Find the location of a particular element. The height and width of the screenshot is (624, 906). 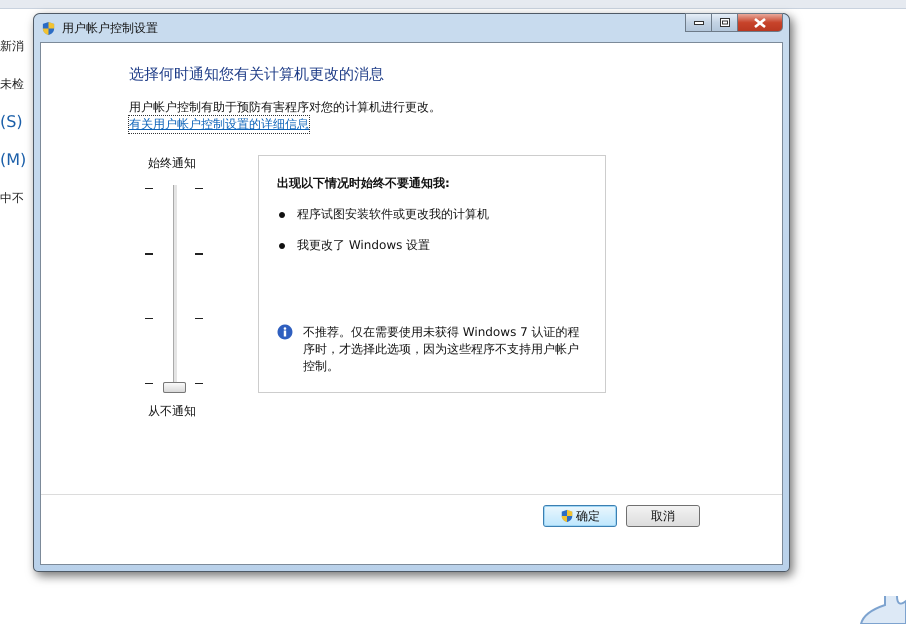

background-text: 新消 is located at coordinates (12, 46).